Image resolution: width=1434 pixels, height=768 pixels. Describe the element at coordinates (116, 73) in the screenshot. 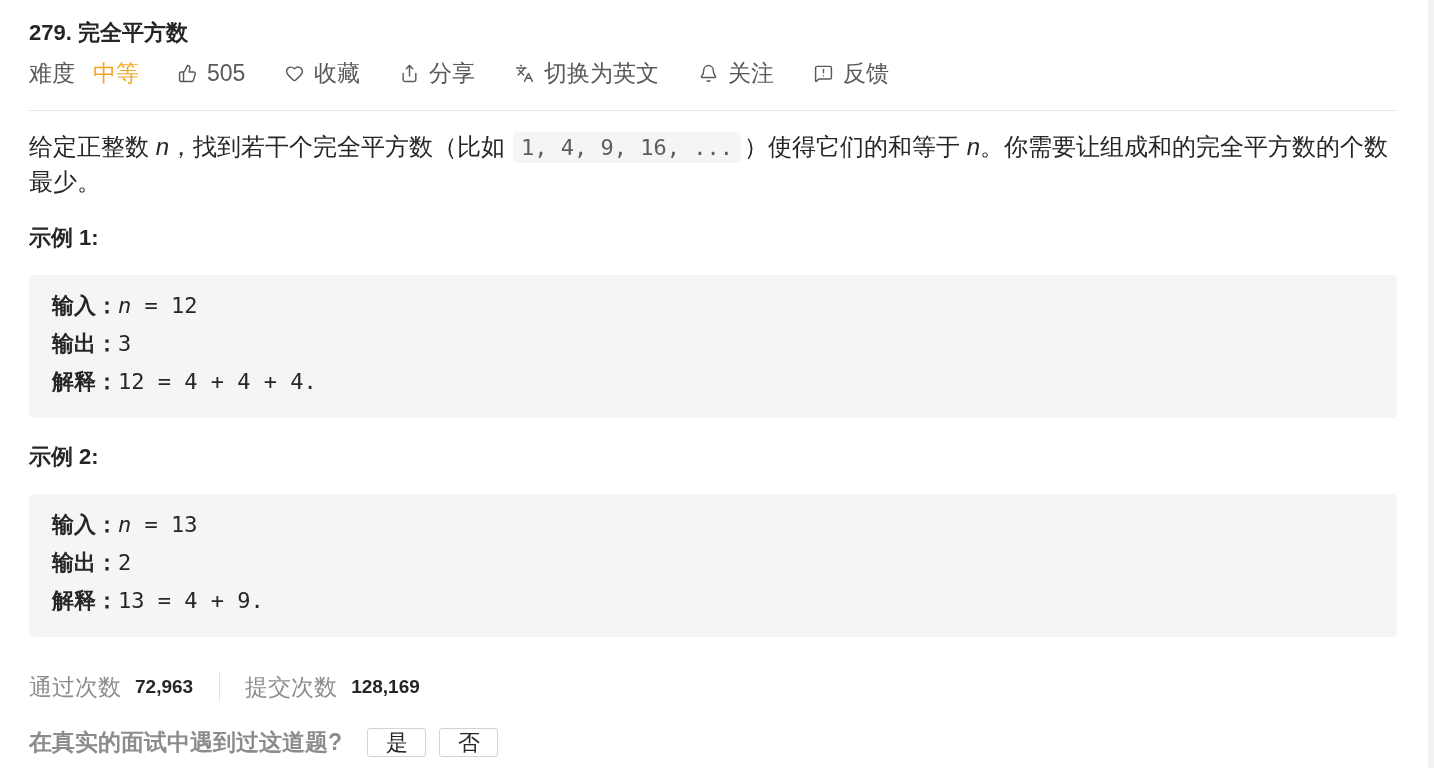

I see `difficulty-value: 中等` at that location.